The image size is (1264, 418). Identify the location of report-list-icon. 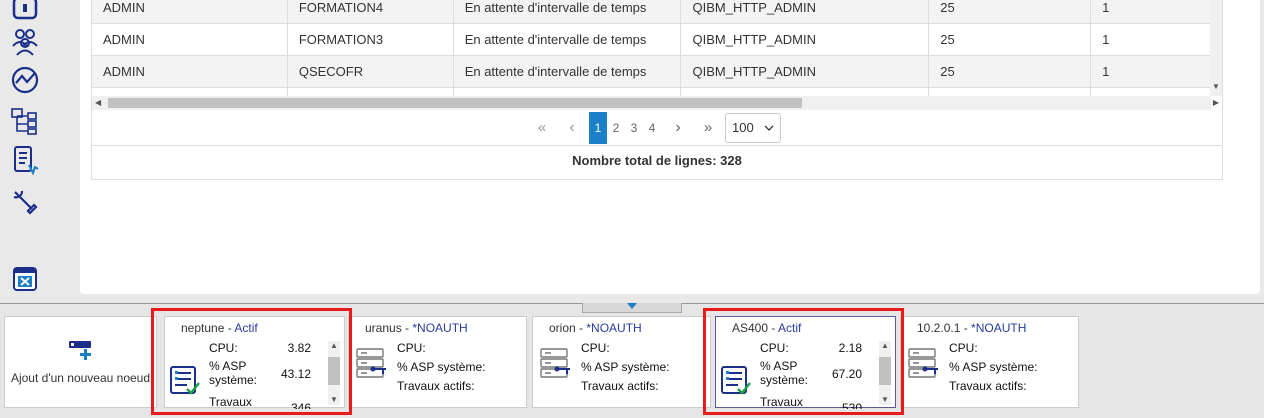
(25, 160).